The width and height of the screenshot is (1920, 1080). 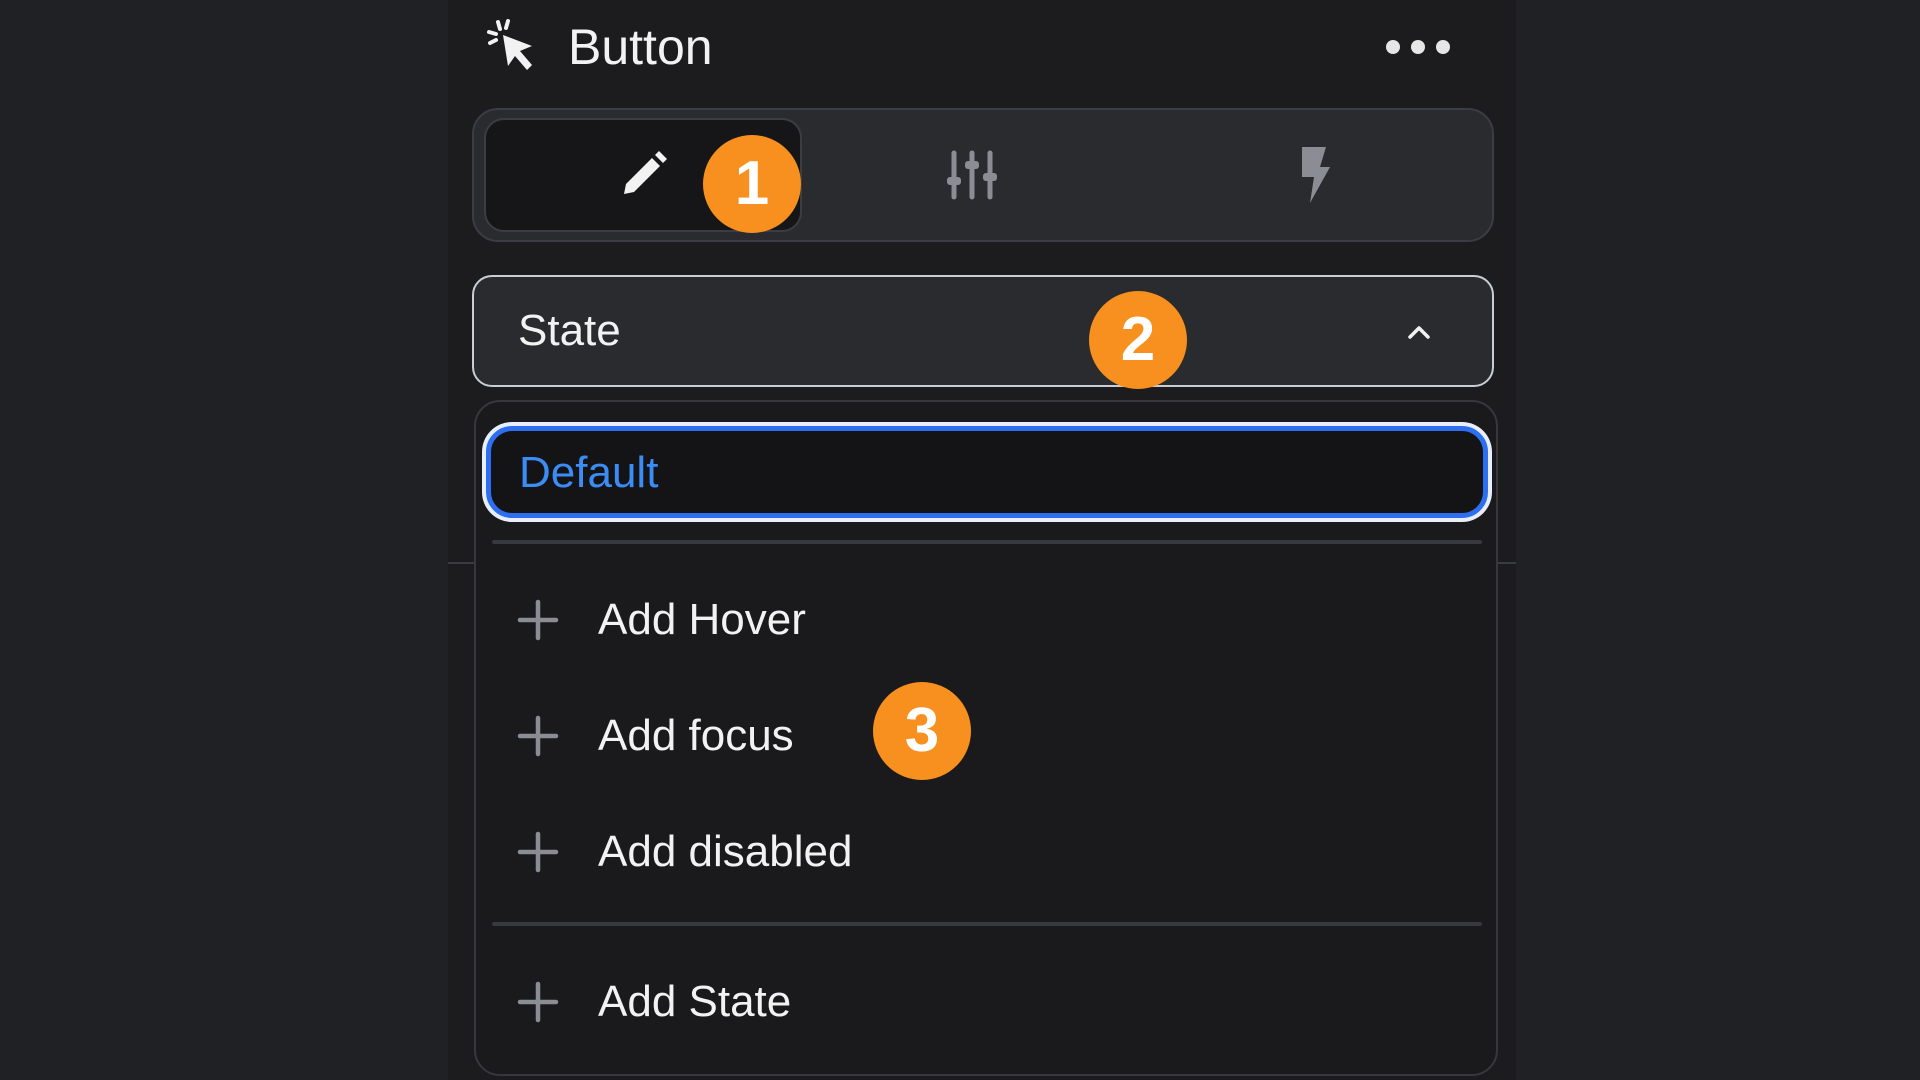 What do you see at coordinates (983, 331) in the screenshot?
I see `state-select: State` at bounding box center [983, 331].